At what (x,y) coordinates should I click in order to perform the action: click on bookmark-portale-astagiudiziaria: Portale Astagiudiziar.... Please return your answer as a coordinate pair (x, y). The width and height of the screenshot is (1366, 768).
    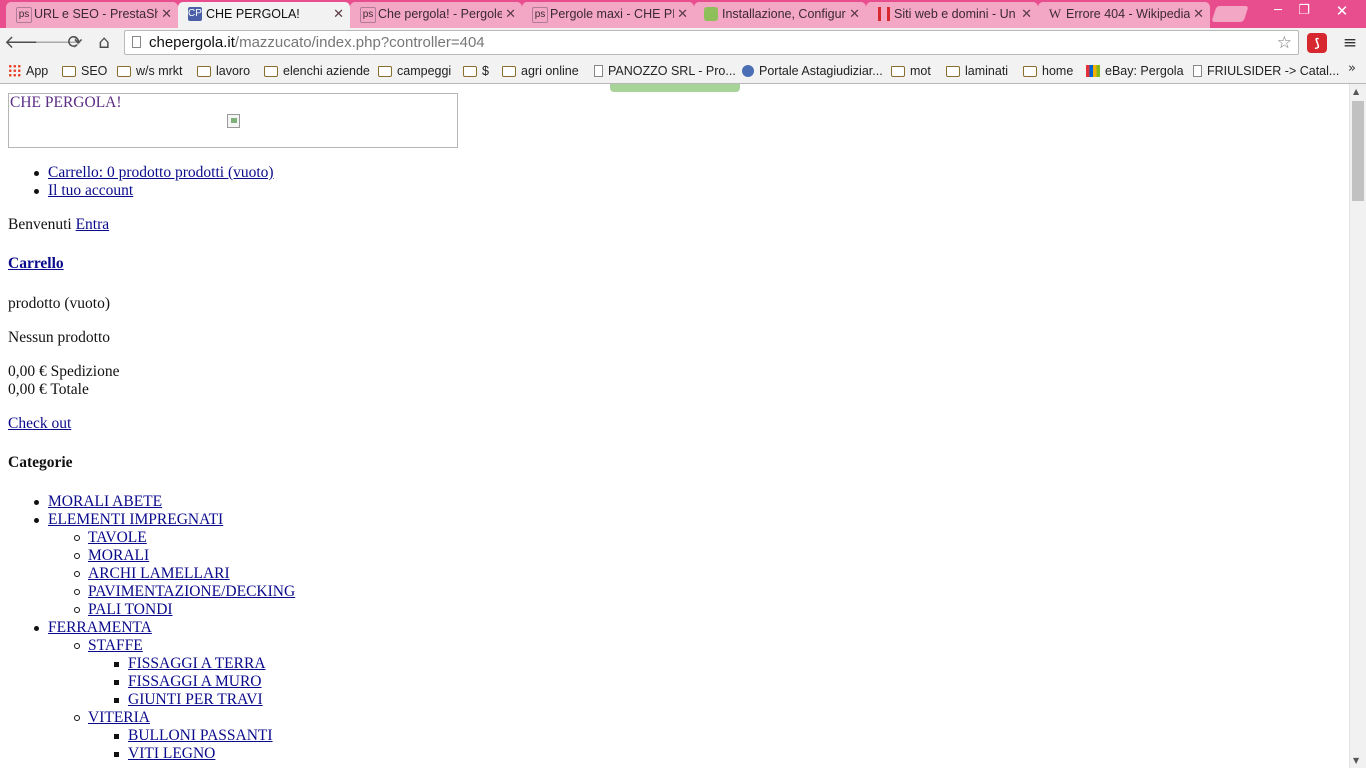
    Looking at the image, I should click on (812, 71).